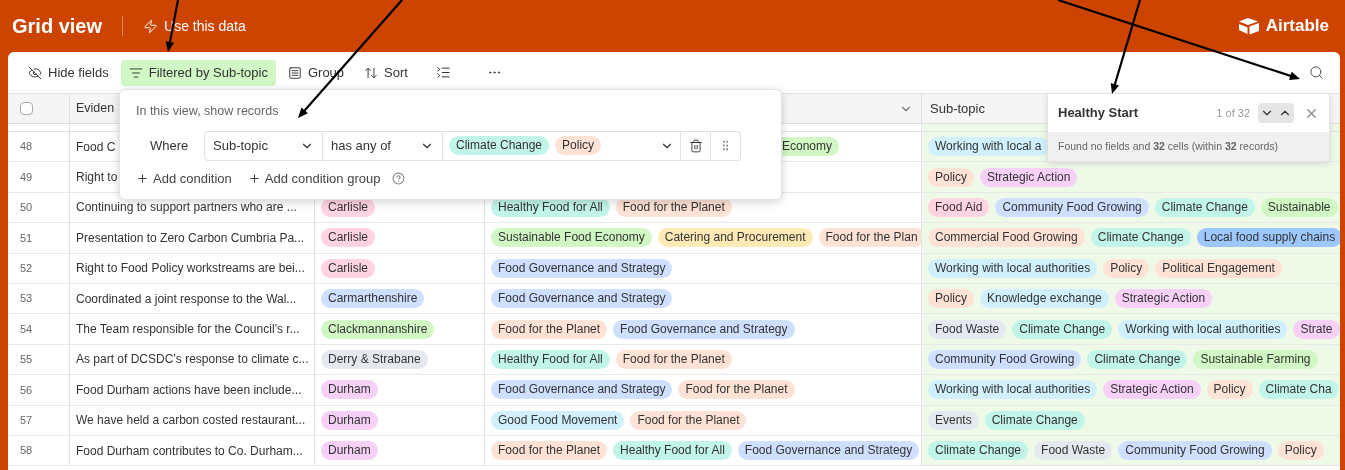 The height and width of the screenshot is (470, 1345). I want to click on column-header: Eviden, so click(95, 108).